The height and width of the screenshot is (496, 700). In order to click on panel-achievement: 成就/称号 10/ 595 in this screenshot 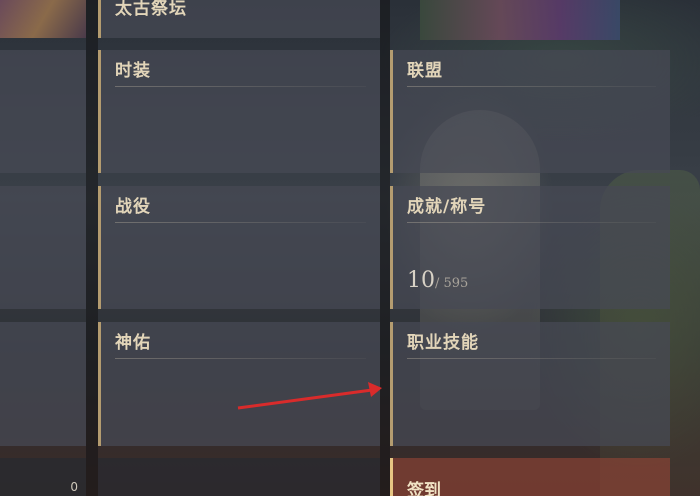, I will do `click(530, 247)`.